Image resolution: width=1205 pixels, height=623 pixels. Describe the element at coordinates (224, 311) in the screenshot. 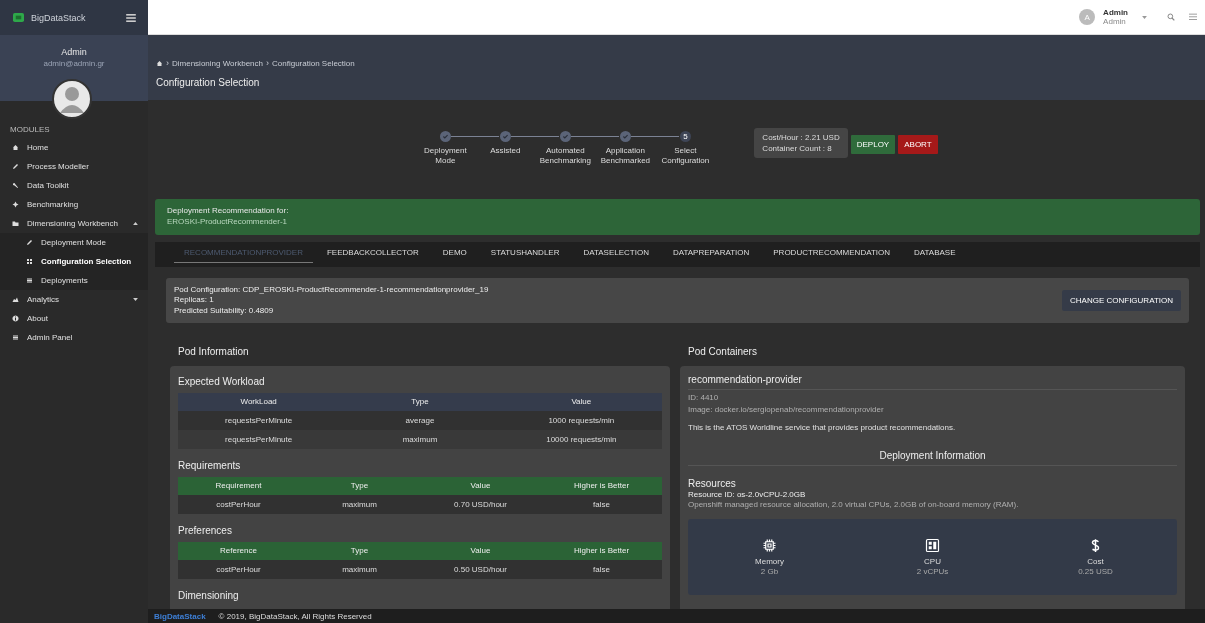

I see `config-text: Predicted Suitability: 0.4809` at that location.